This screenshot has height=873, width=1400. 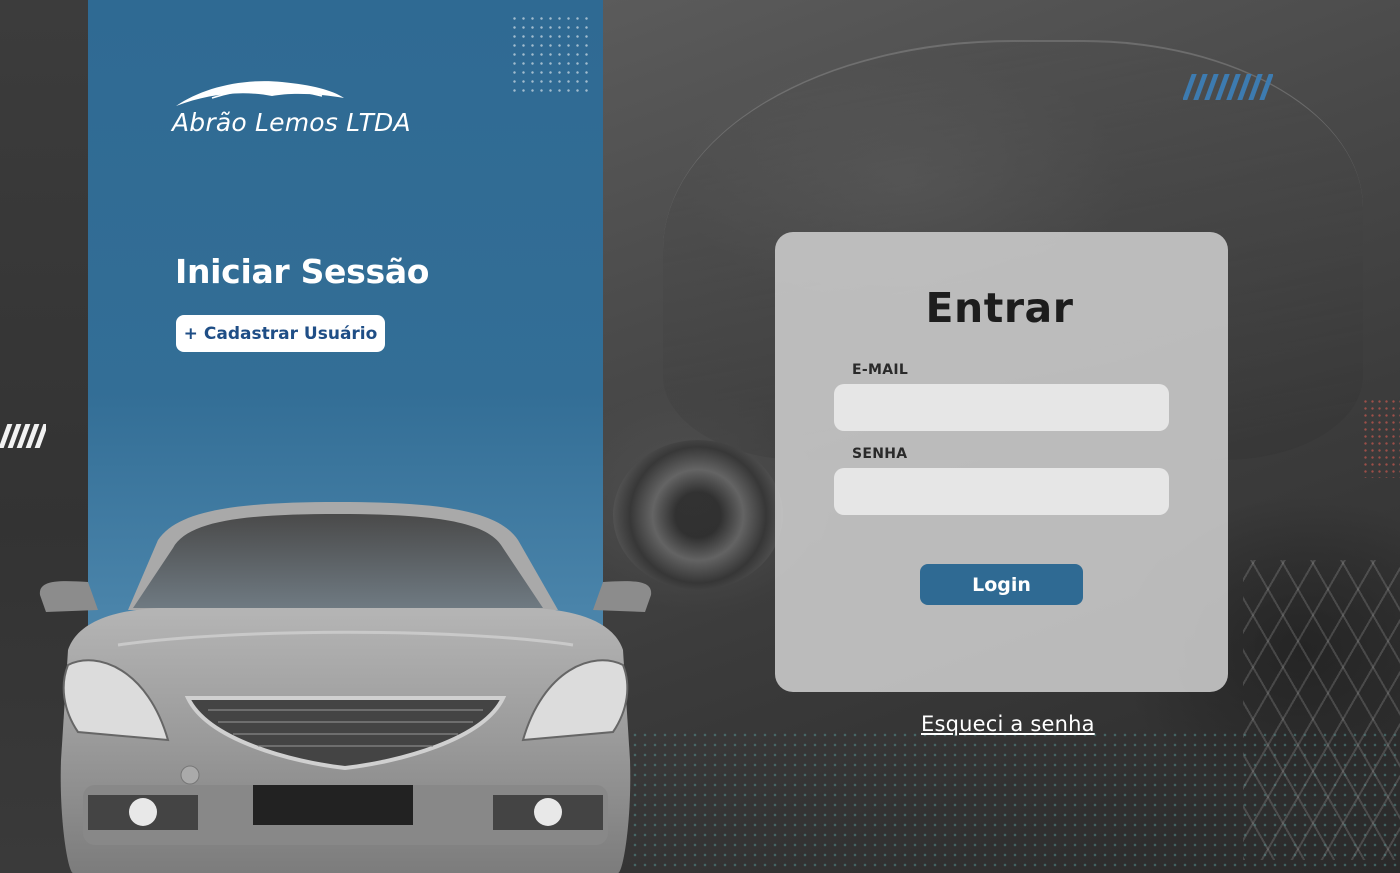 I want to click on login-title: Entrar, so click(x=999, y=308).